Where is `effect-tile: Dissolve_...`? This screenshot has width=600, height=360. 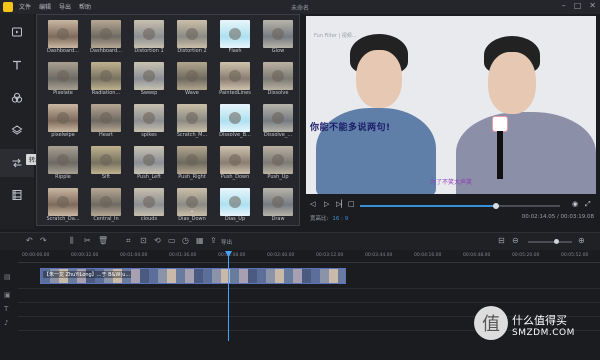 effect-tile: Dissolve_... is located at coordinates (278, 123).